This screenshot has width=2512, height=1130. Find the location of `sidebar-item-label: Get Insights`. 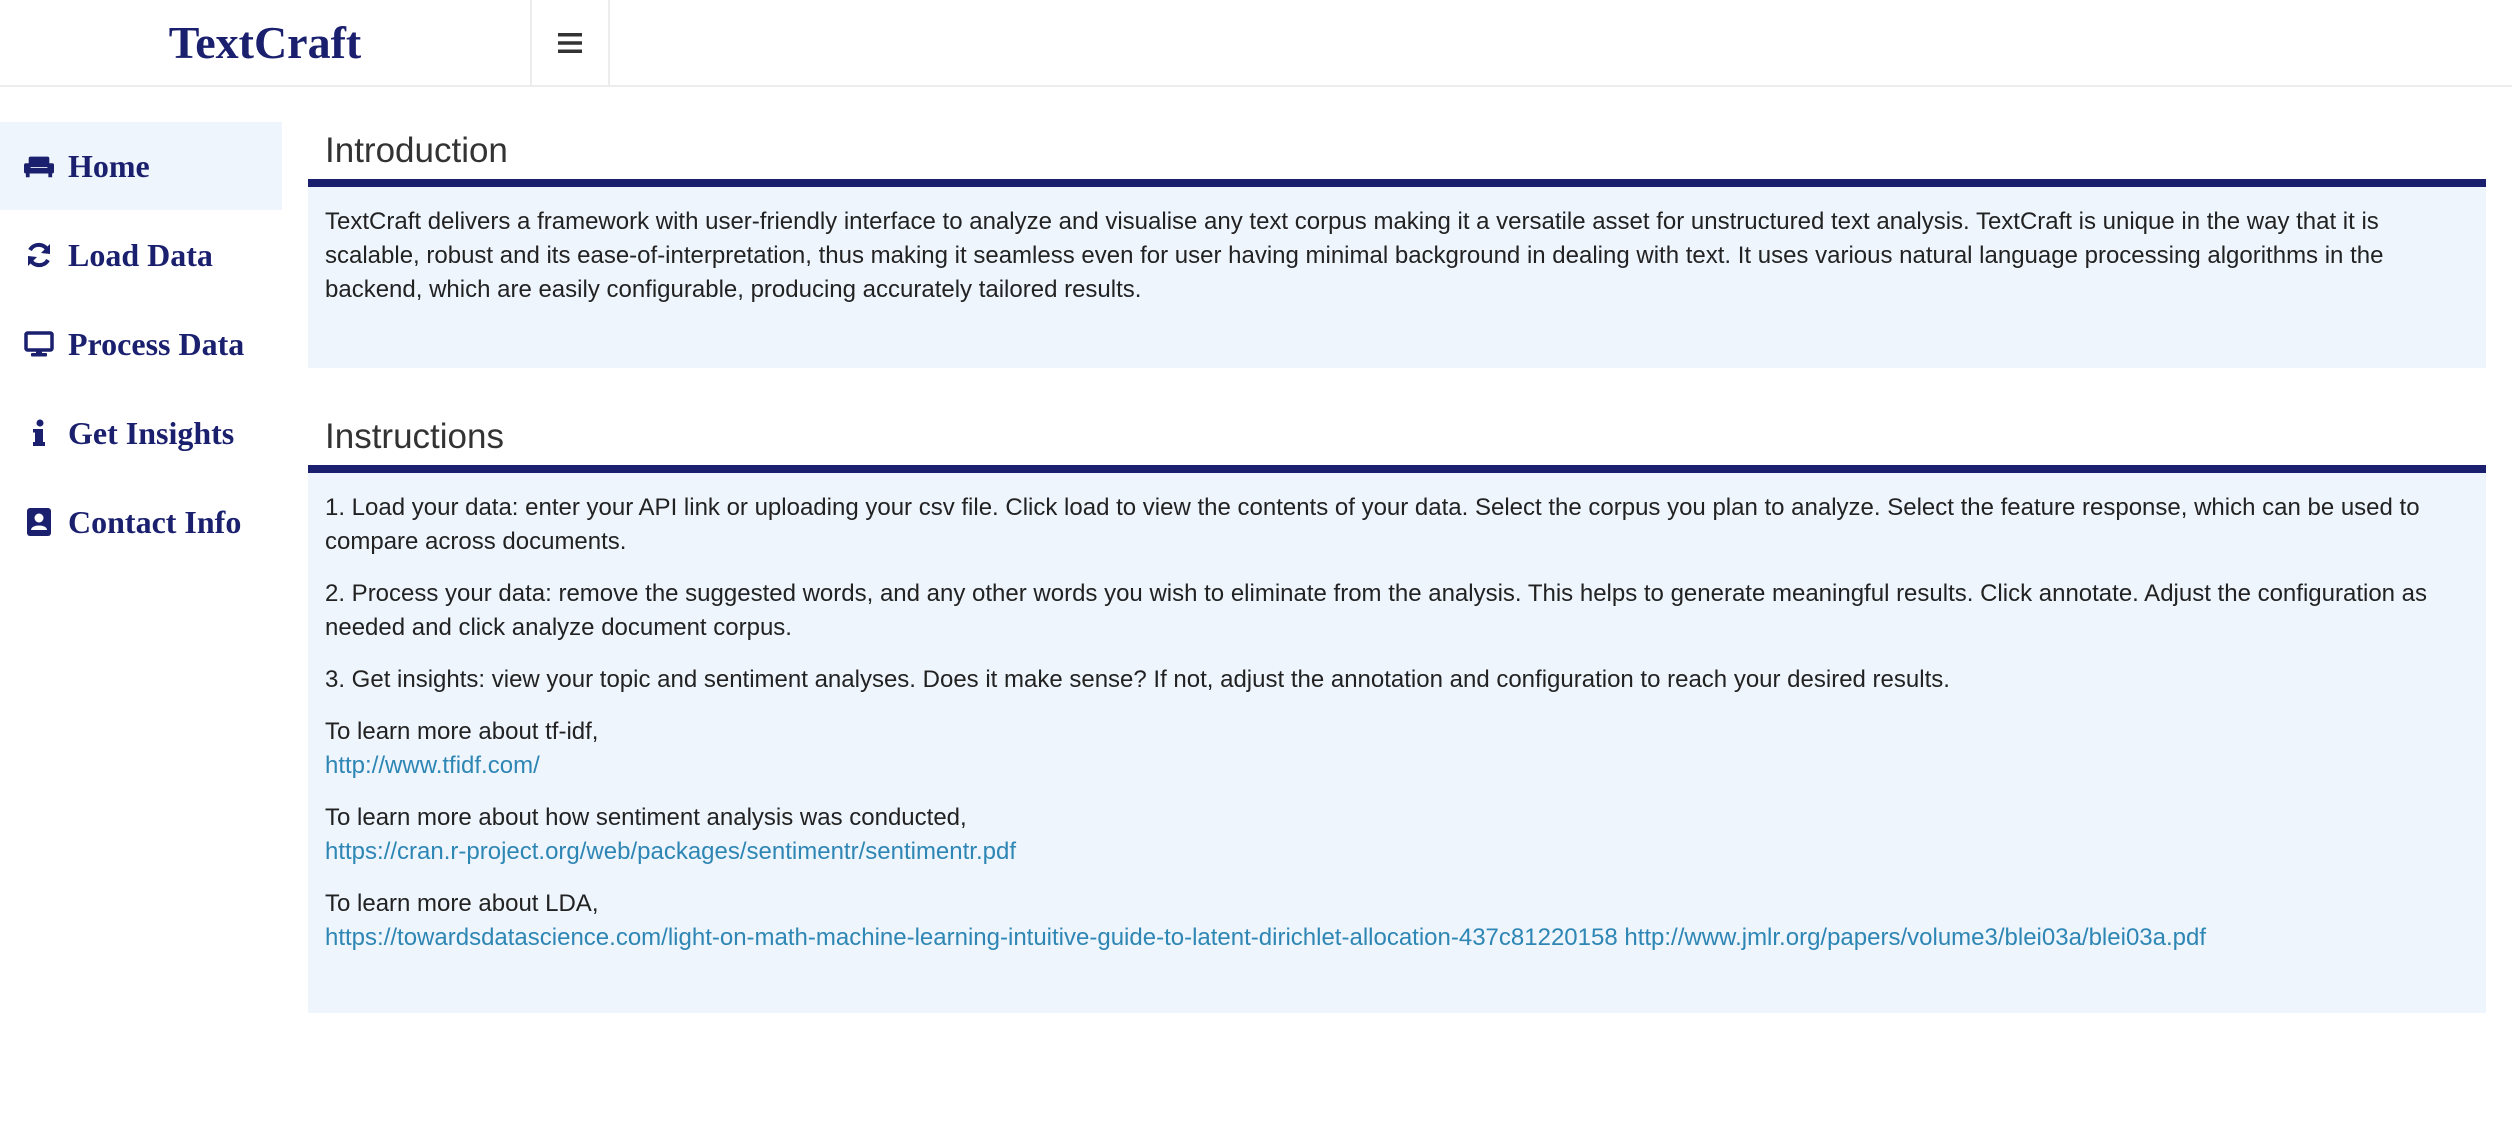

sidebar-item-label: Get Insights is located at coordinates (151, 432).